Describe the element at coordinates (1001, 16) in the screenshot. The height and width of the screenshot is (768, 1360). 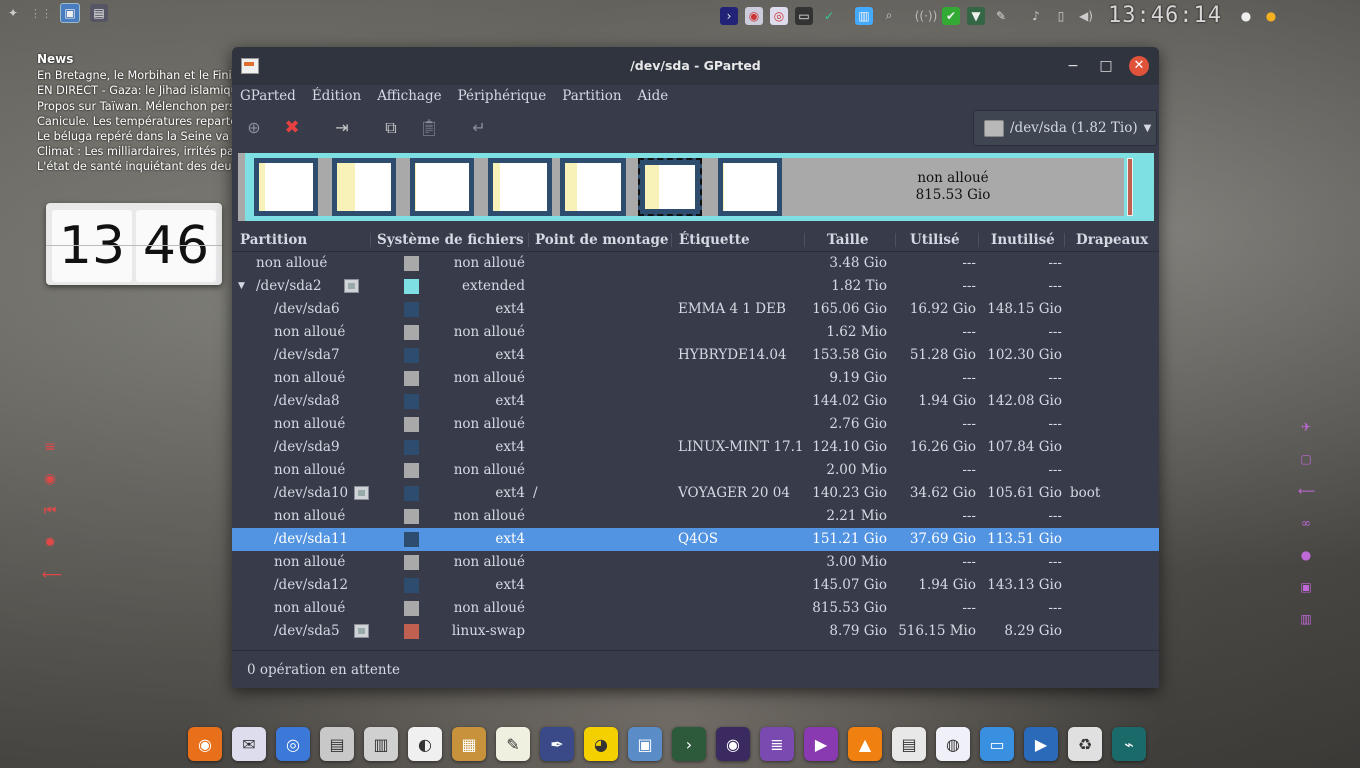
I see `brush-tray-icon: ✎` at that location.